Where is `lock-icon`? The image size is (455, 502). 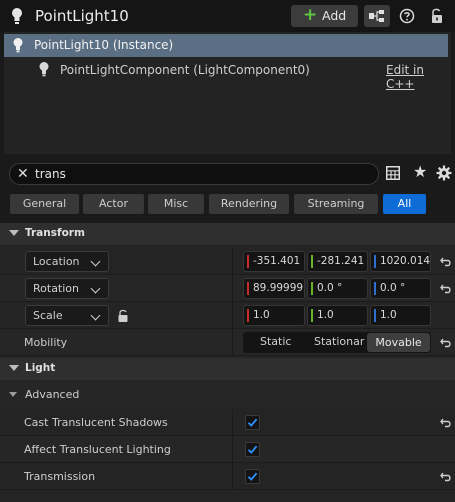 lock-icon is located at coordinates (437, 15).